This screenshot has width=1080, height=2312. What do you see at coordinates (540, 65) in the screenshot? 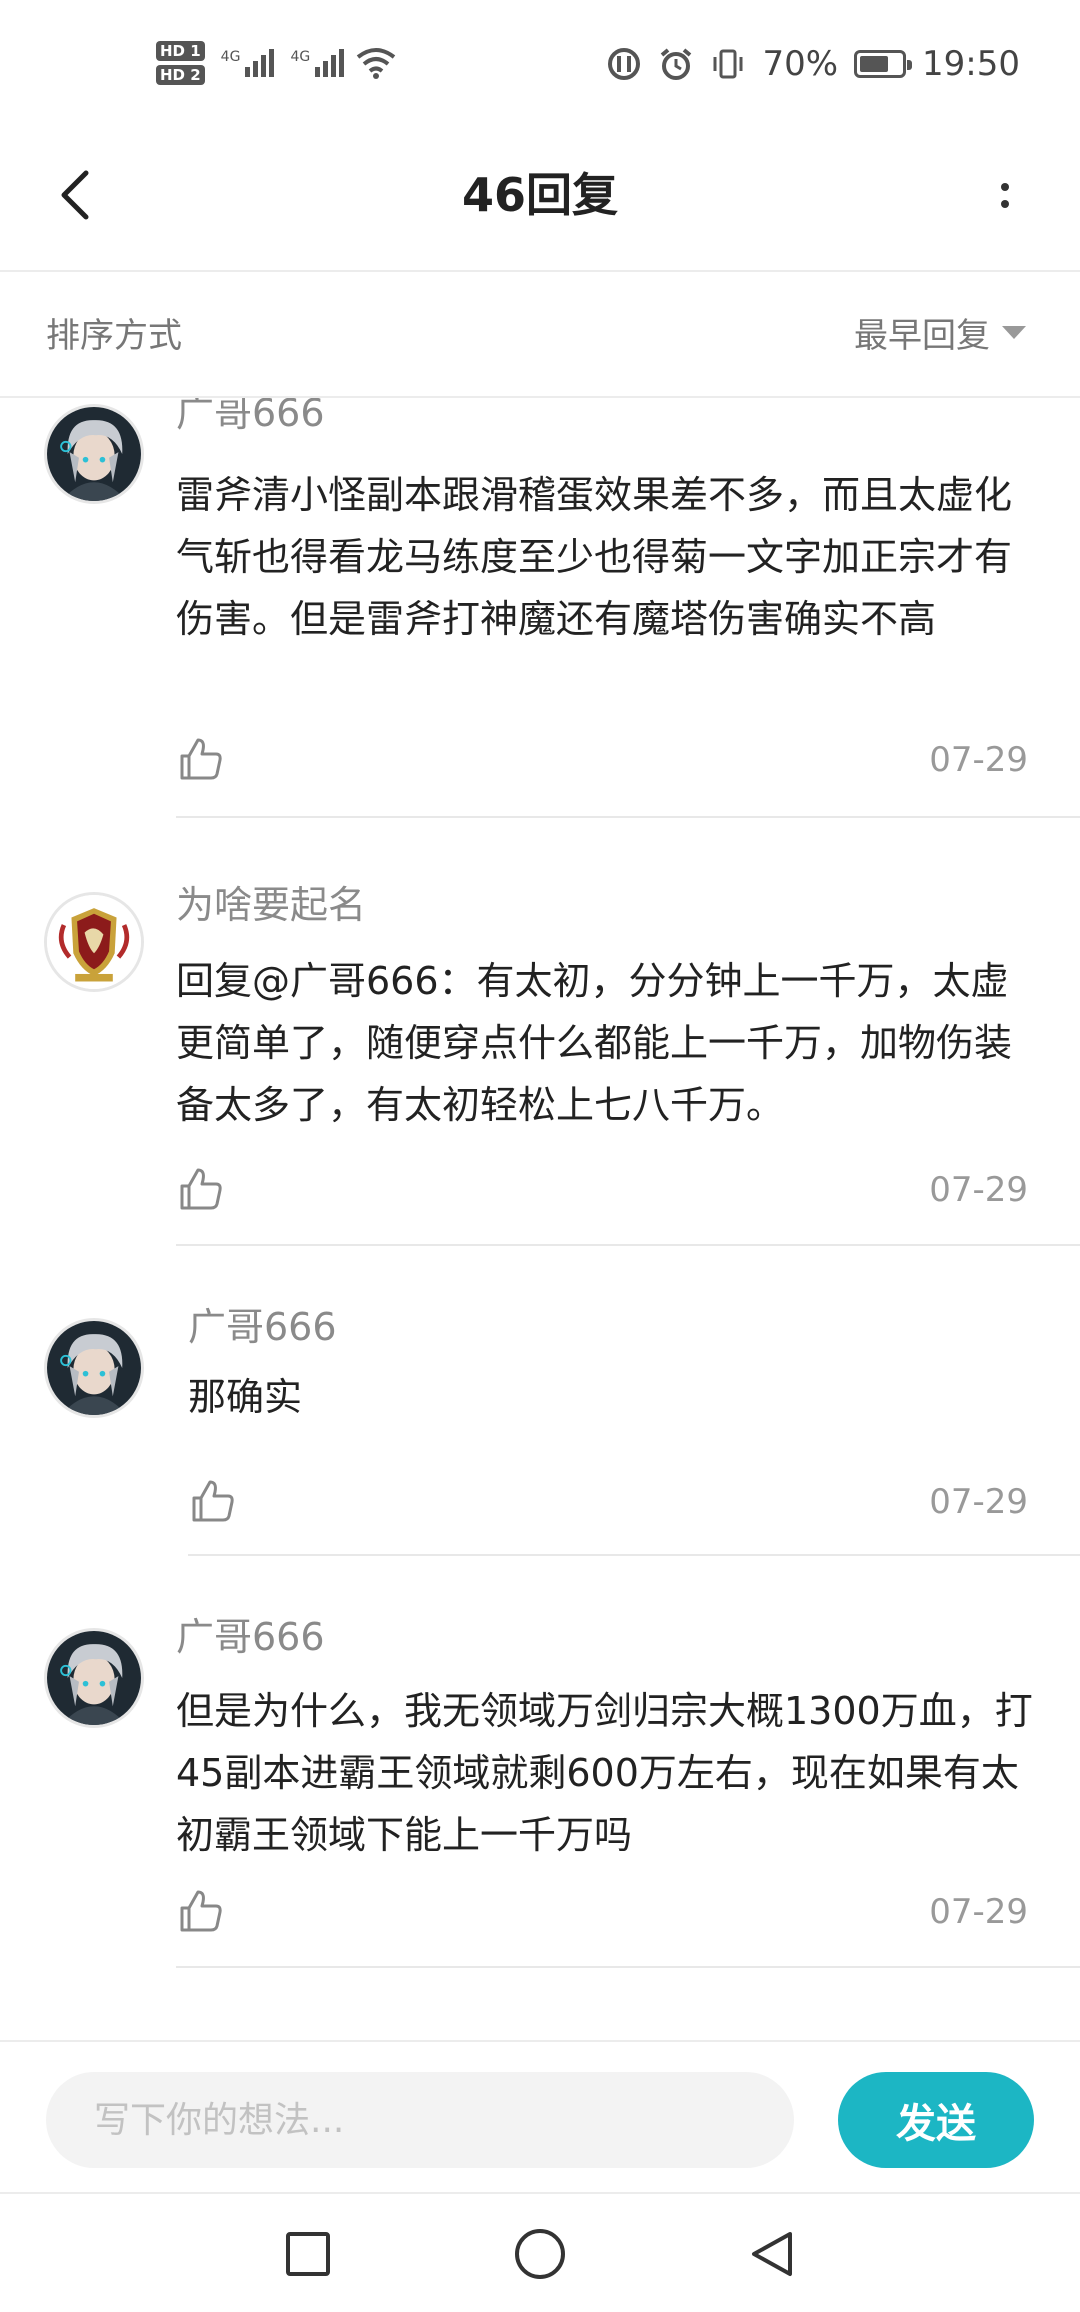
I see `status-bar: HD 1 HD 2 4G 4G 70% 19:50` at bounding box center [540, 65].